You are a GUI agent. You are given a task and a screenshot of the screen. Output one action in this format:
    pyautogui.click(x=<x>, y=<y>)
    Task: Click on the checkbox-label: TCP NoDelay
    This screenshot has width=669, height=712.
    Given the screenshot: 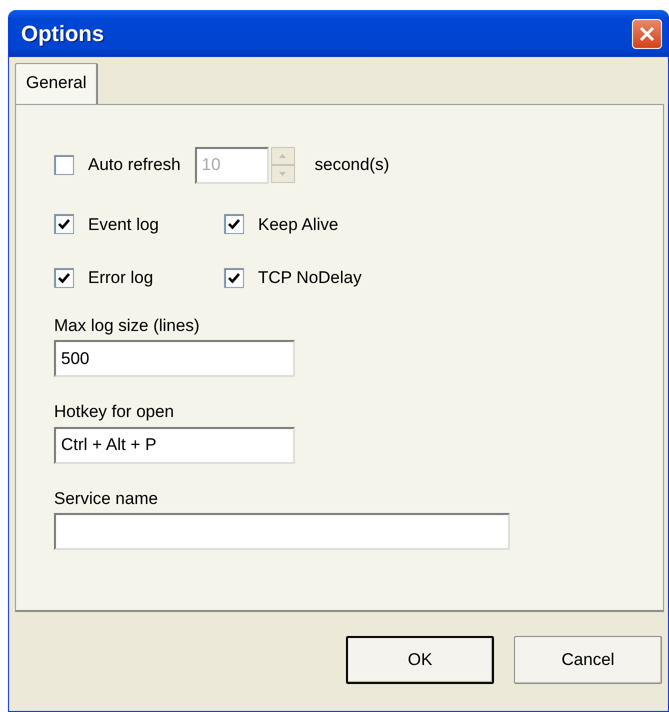 What is the action you would take?
    pyautogui.click(x=310, y=277)
    